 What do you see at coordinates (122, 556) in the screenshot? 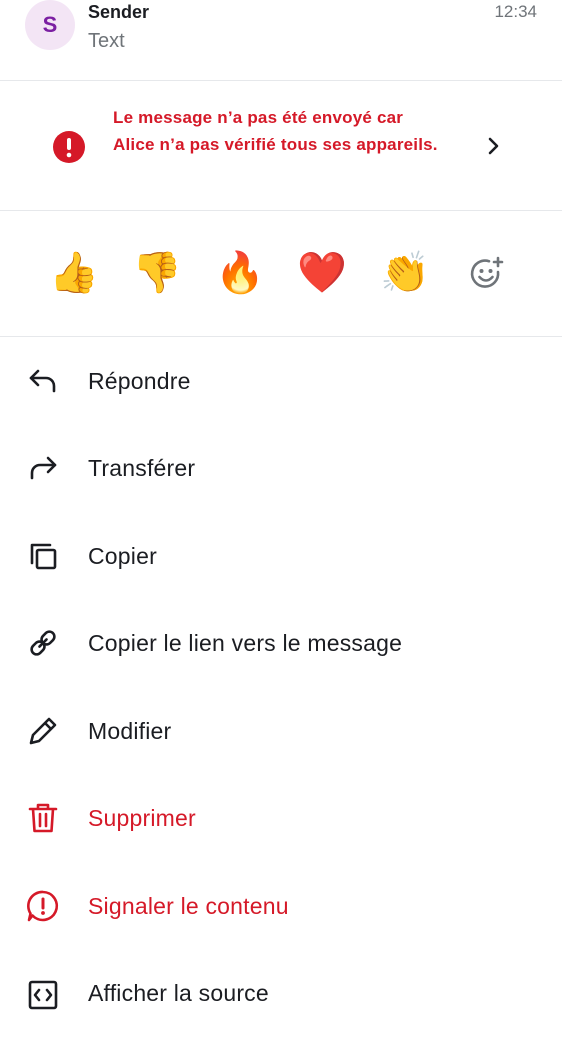
I see `menu-item-label: Copier` at bounding box center [122, 556].